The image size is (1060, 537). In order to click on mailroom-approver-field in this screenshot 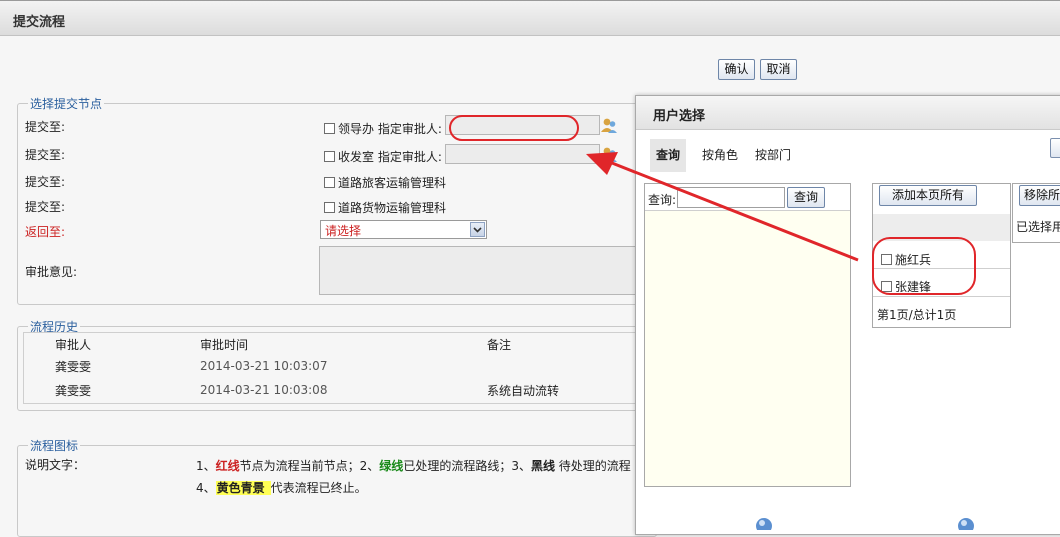, I will do `click(522, 154)`.